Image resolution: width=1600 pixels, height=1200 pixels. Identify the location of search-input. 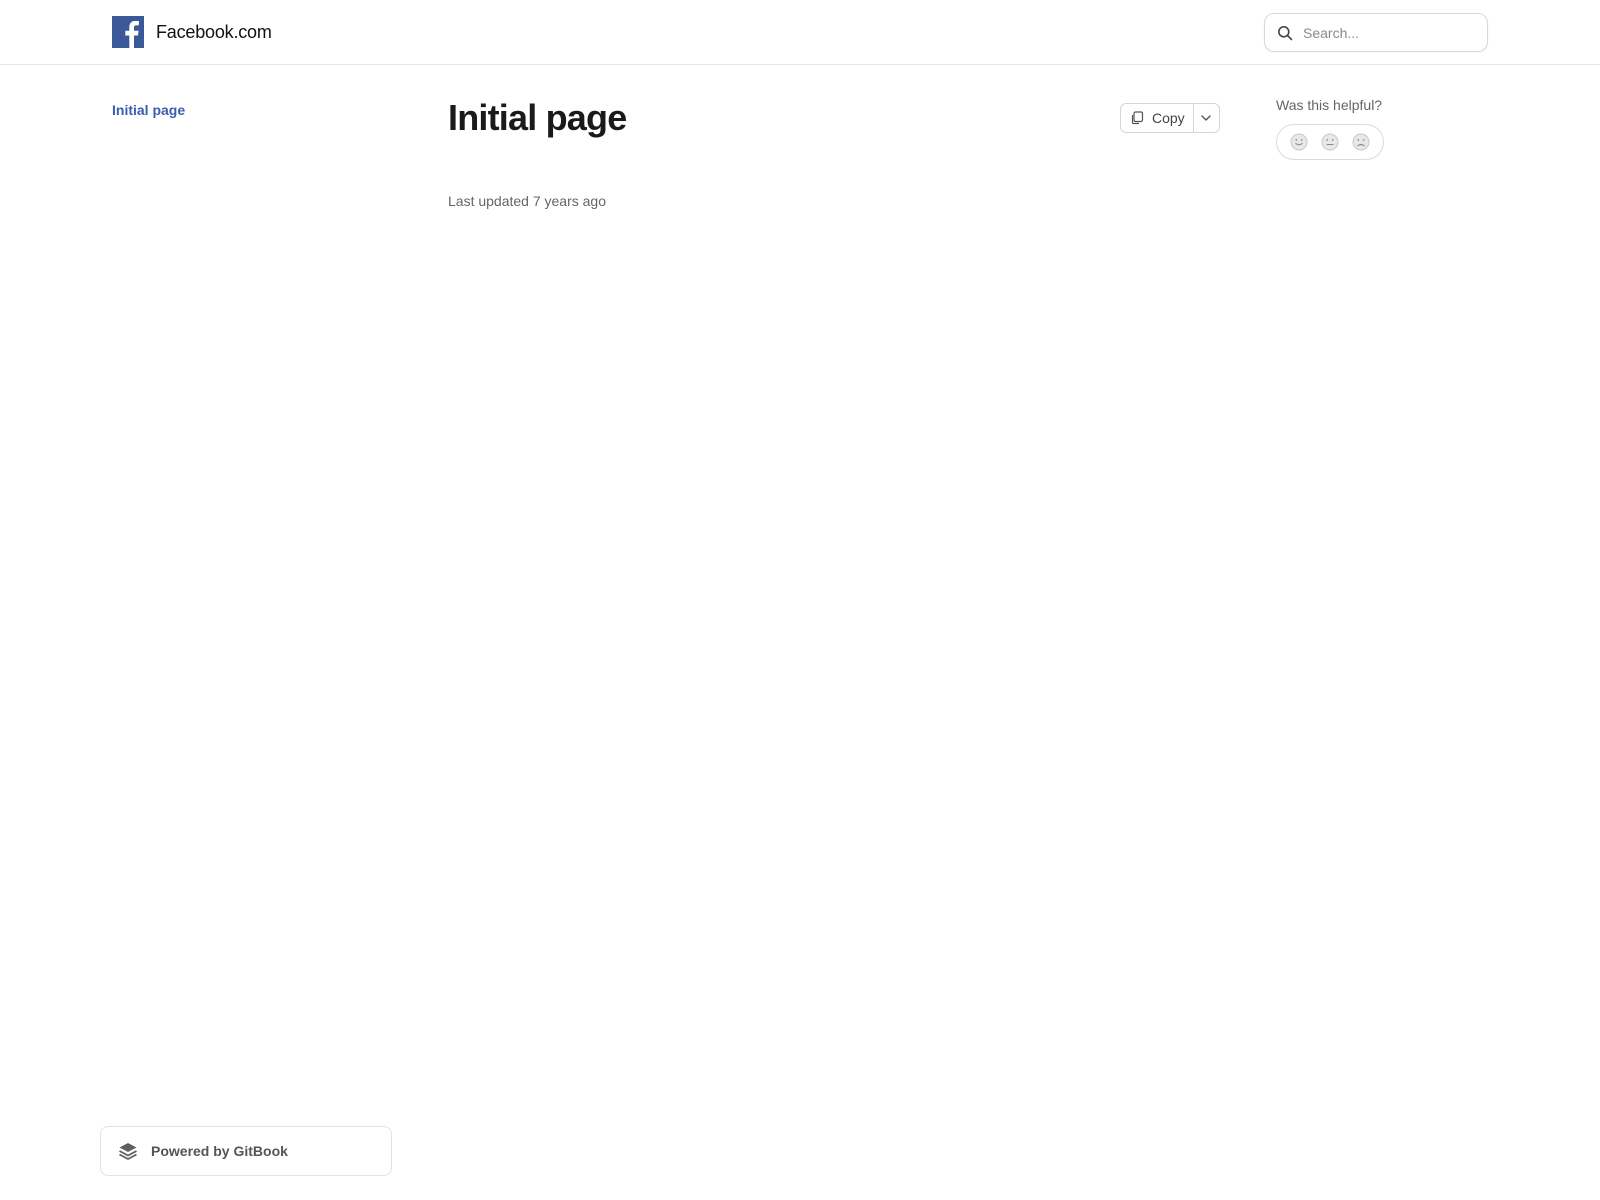
(1386, 32).